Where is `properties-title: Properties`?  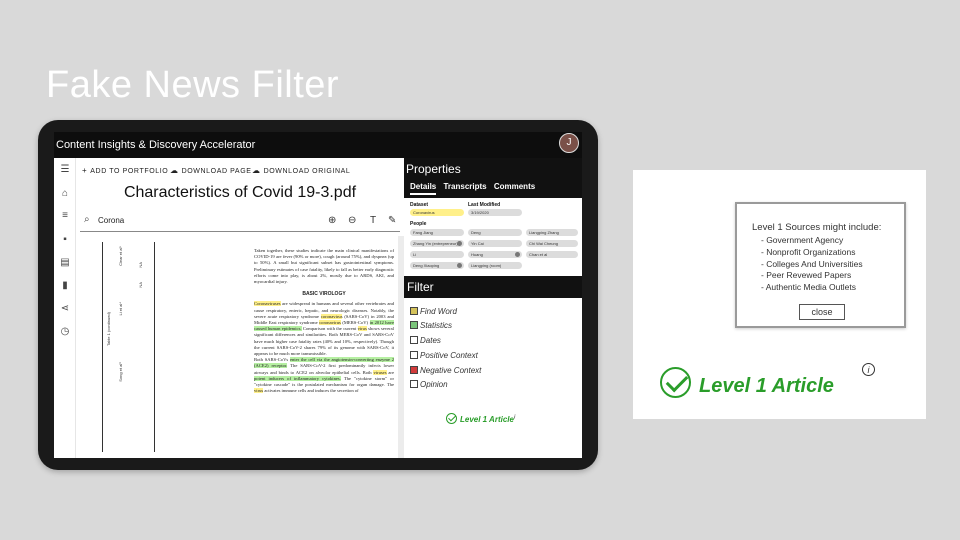
properties-title: Properties is located at coordinates (433, 169).